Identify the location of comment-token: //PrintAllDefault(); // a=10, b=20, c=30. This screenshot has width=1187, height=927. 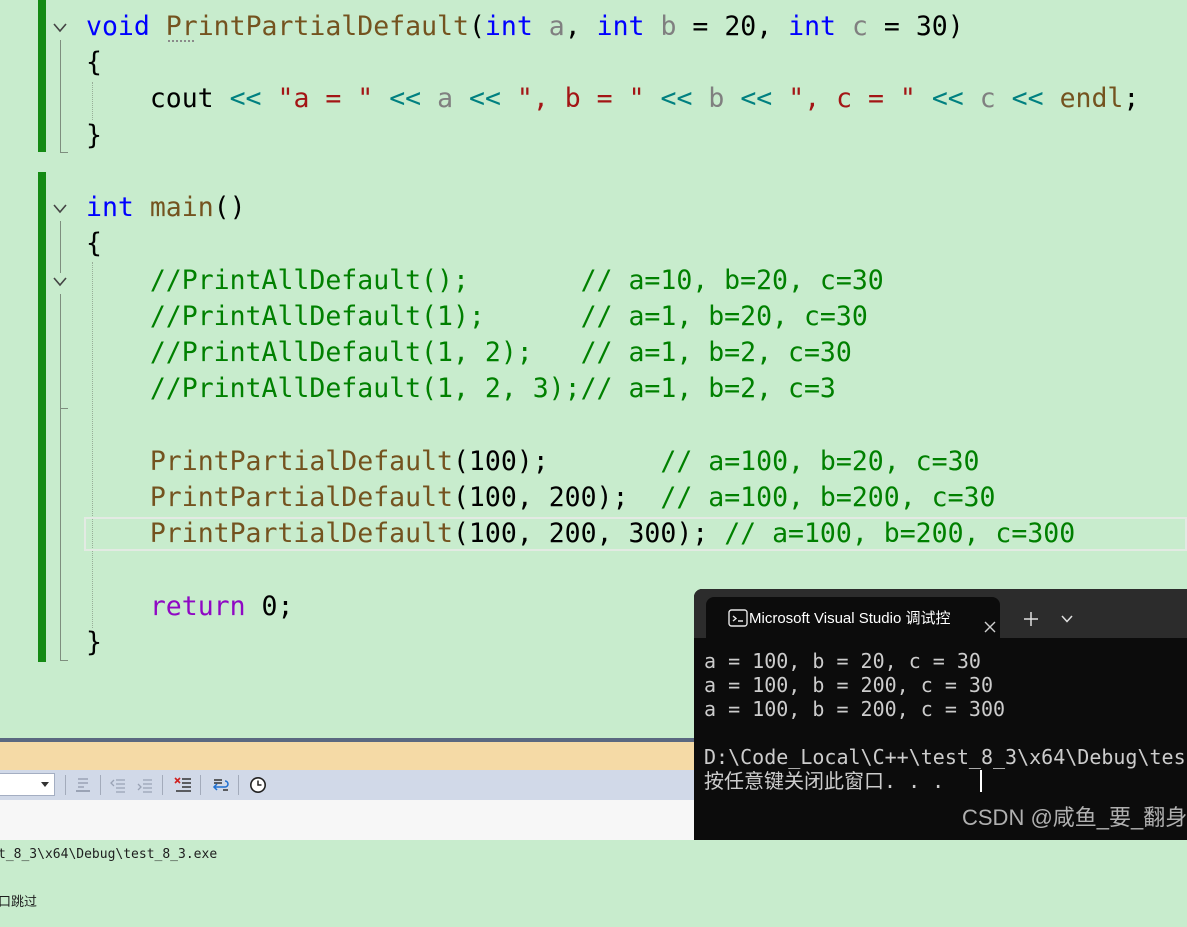
(516, 280).